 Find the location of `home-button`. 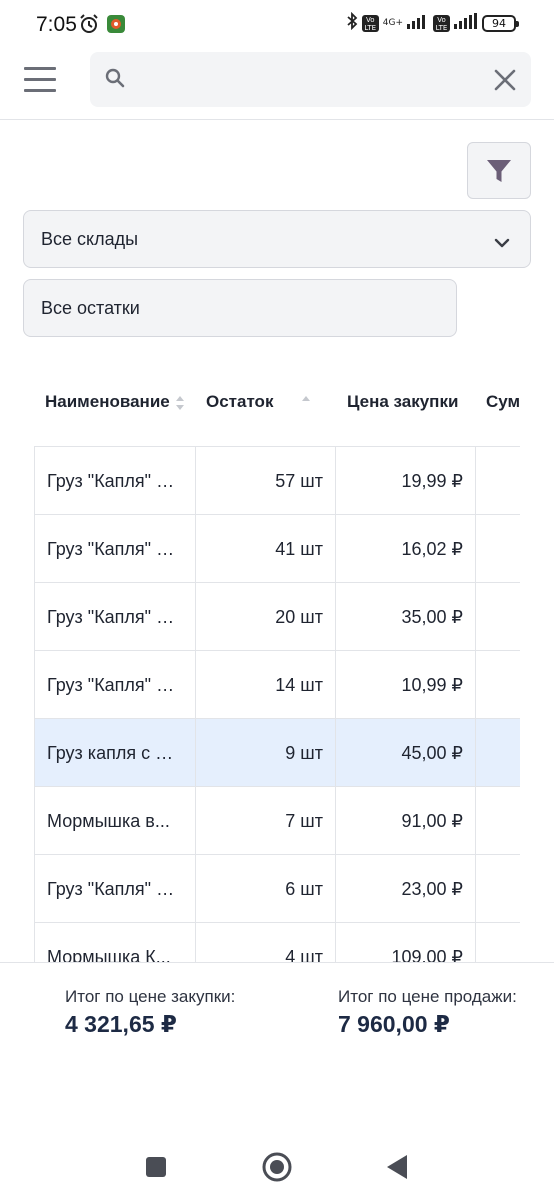

home-button is located at coordinates (277, 1169).